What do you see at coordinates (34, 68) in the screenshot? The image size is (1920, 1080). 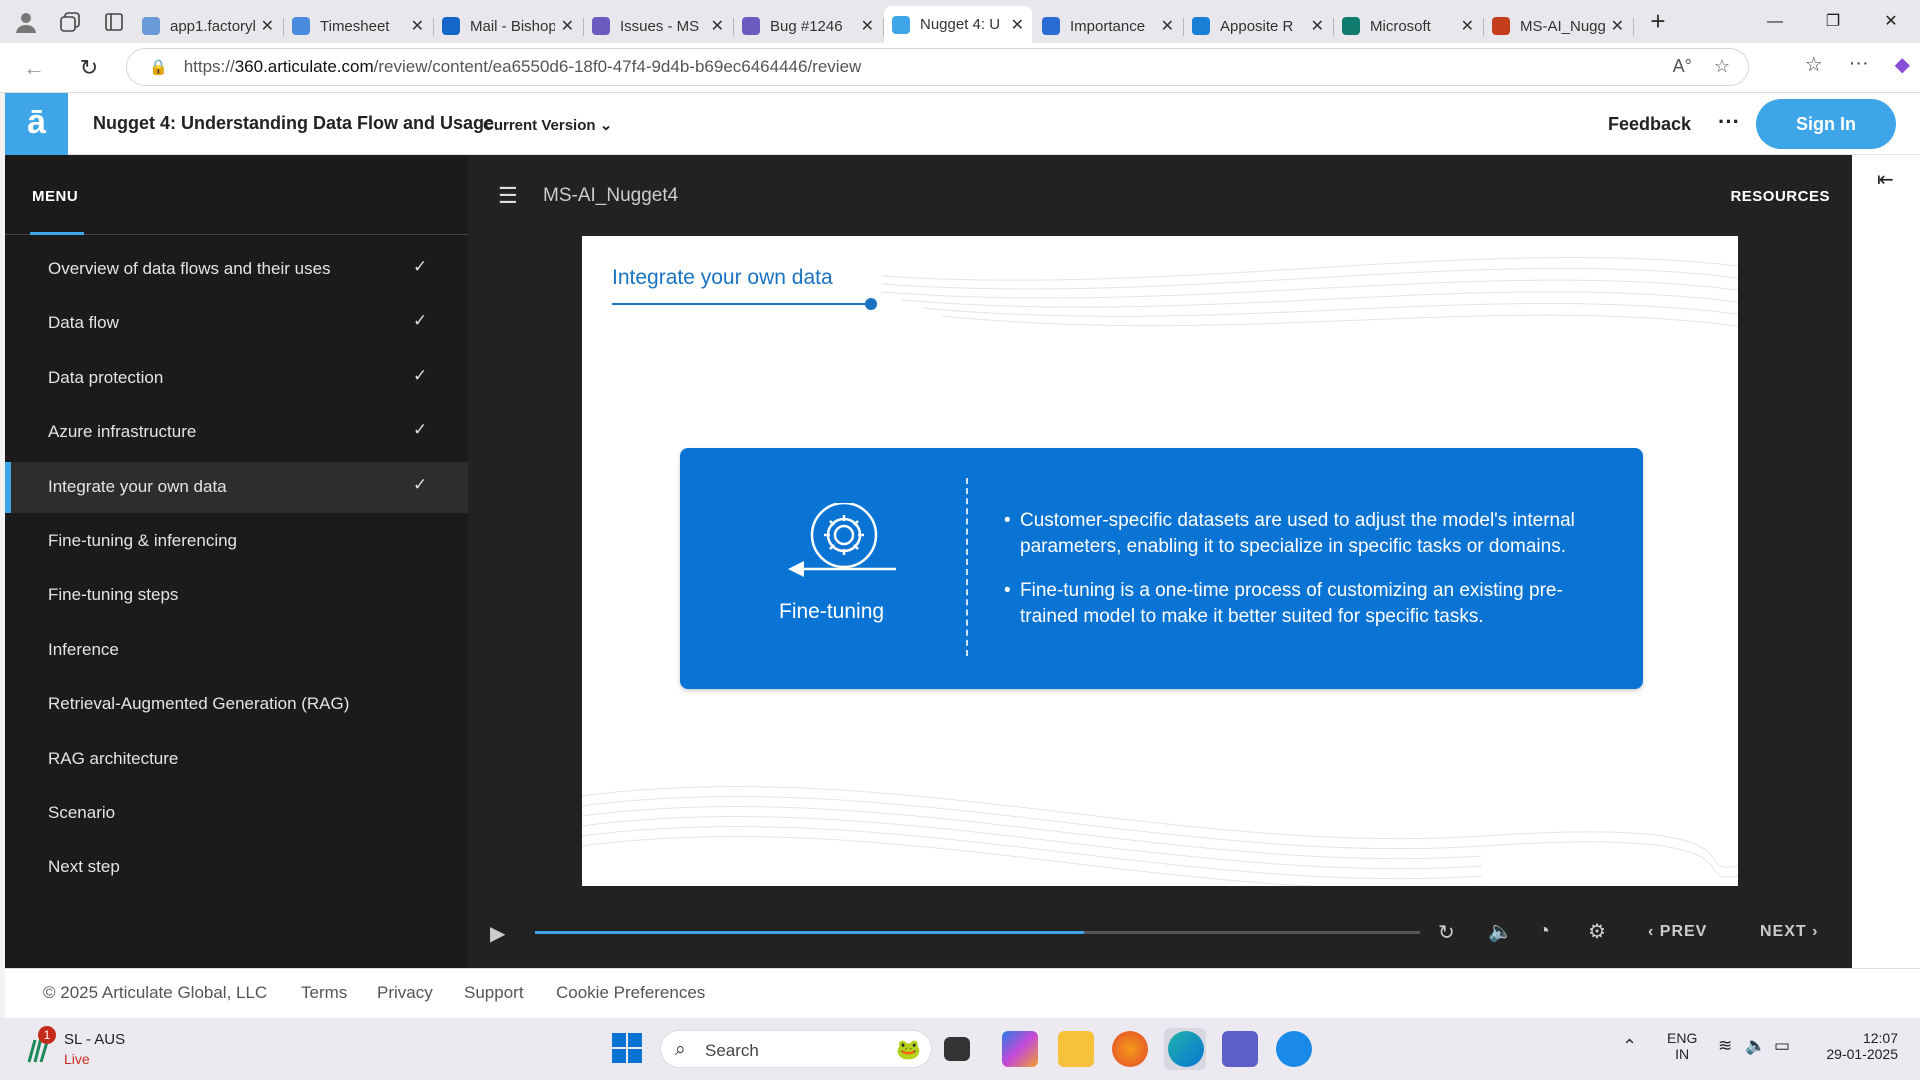 I see `back-icon: ←` at bounding box center [34, 68].